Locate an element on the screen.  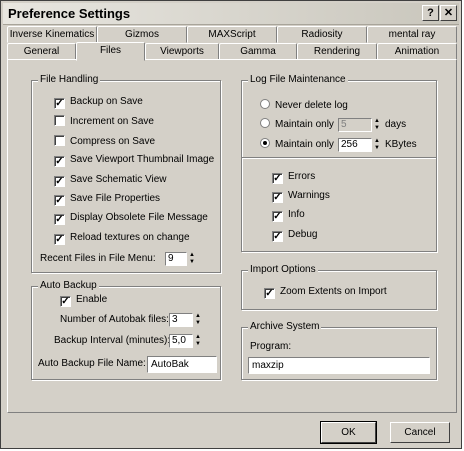
cancel-button: Cancel is located at coordinates (420, 432).